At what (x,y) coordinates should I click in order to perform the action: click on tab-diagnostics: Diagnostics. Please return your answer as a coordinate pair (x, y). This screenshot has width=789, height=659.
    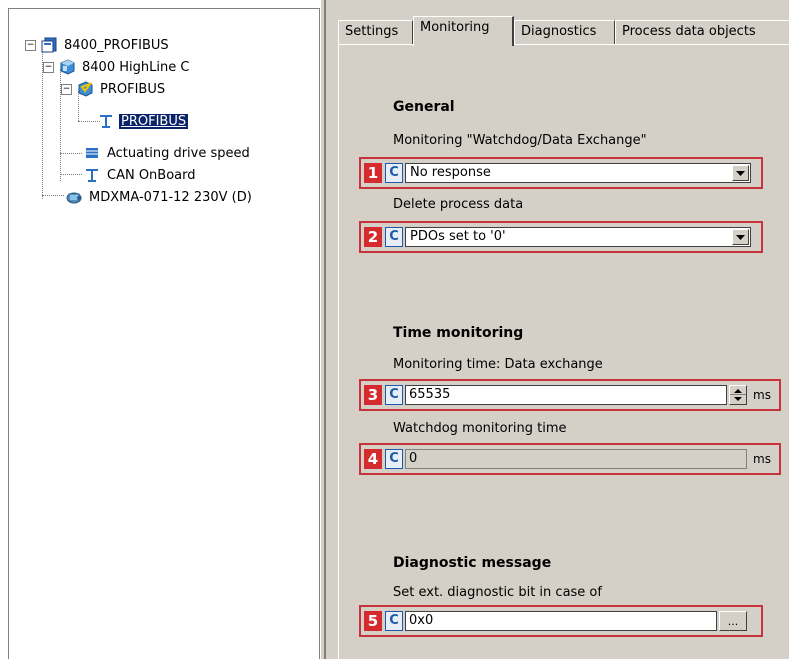
    Looking at the image, I should click on (564, 32).